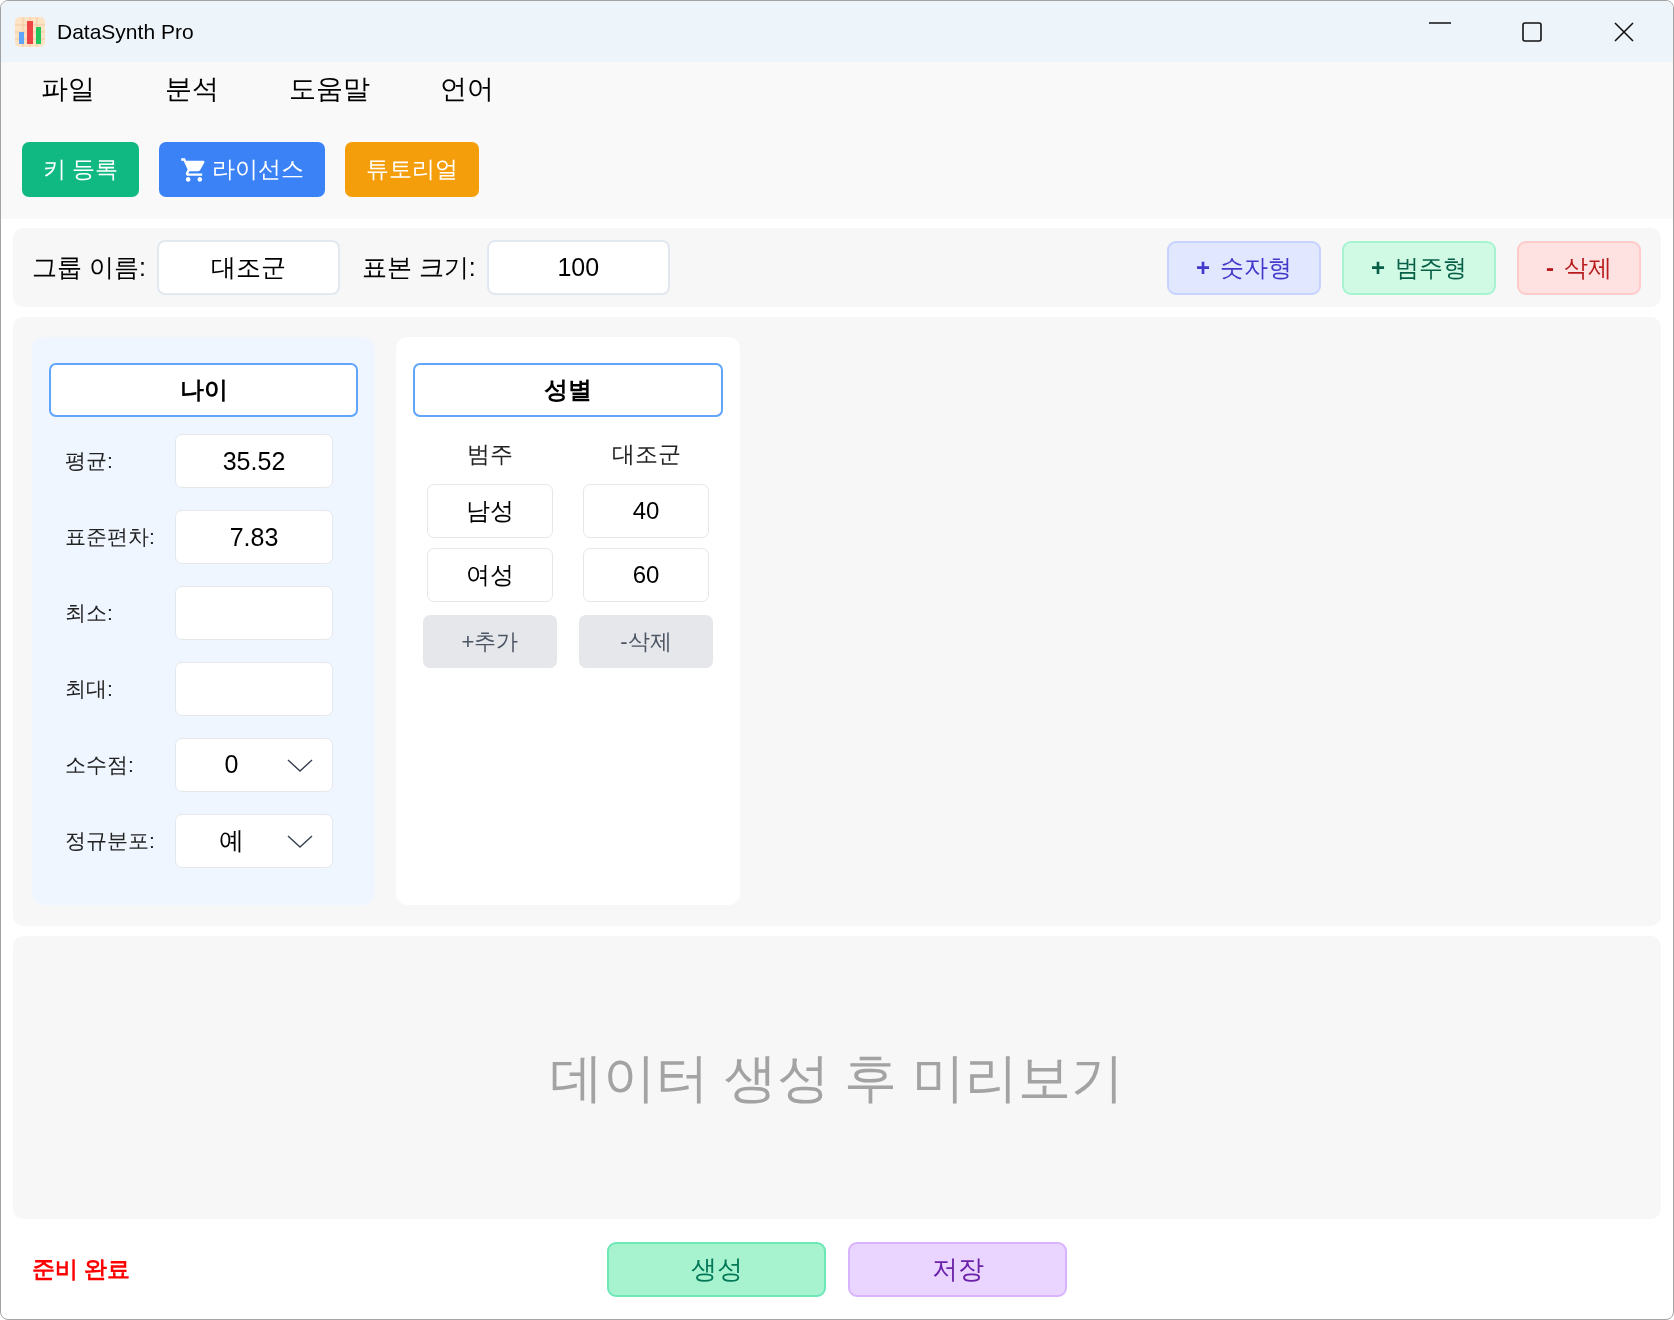 The image size is (1674, 1320). I want to click on field-label: 표준편차:, so click(110, 537).